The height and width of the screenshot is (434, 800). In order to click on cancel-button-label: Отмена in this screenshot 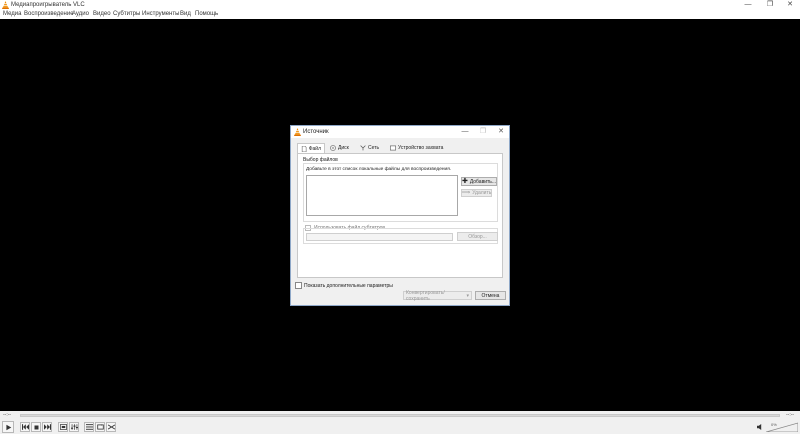, I will do `click(490, 295)`.